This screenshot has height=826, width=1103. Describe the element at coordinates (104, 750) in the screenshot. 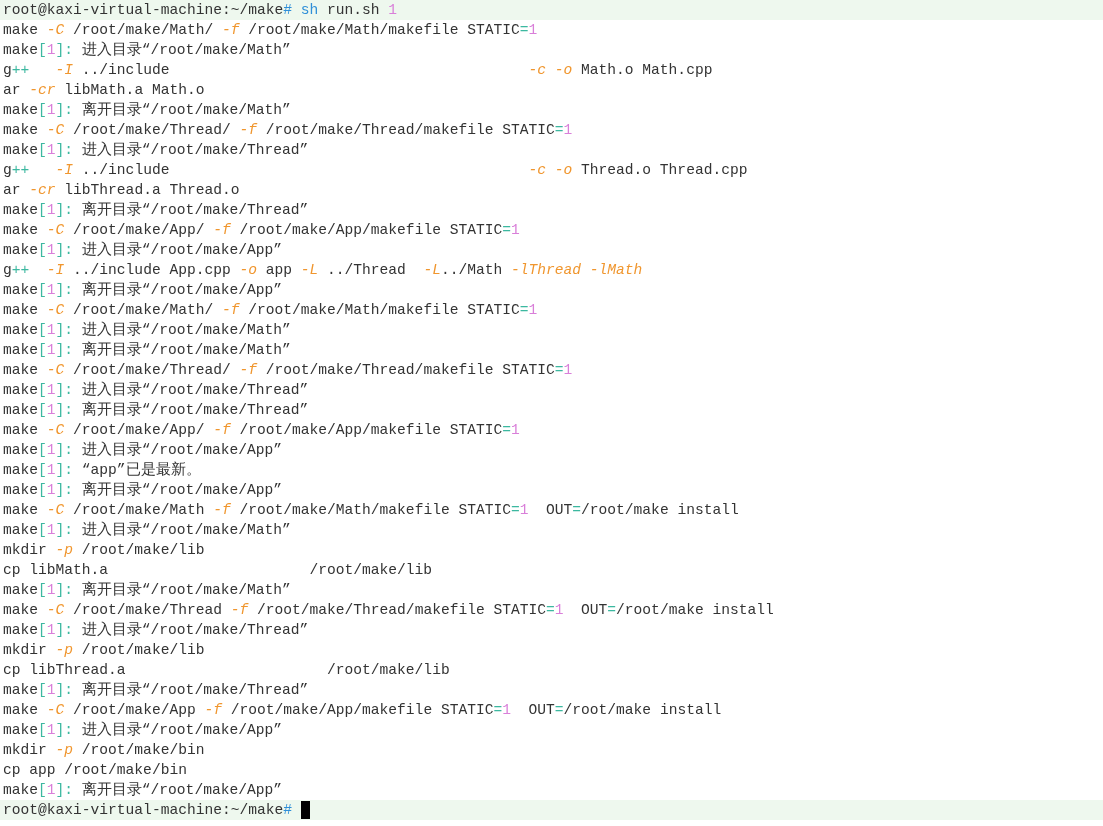

I see `output-line: mkdir -p /root/make/bin` at that location.